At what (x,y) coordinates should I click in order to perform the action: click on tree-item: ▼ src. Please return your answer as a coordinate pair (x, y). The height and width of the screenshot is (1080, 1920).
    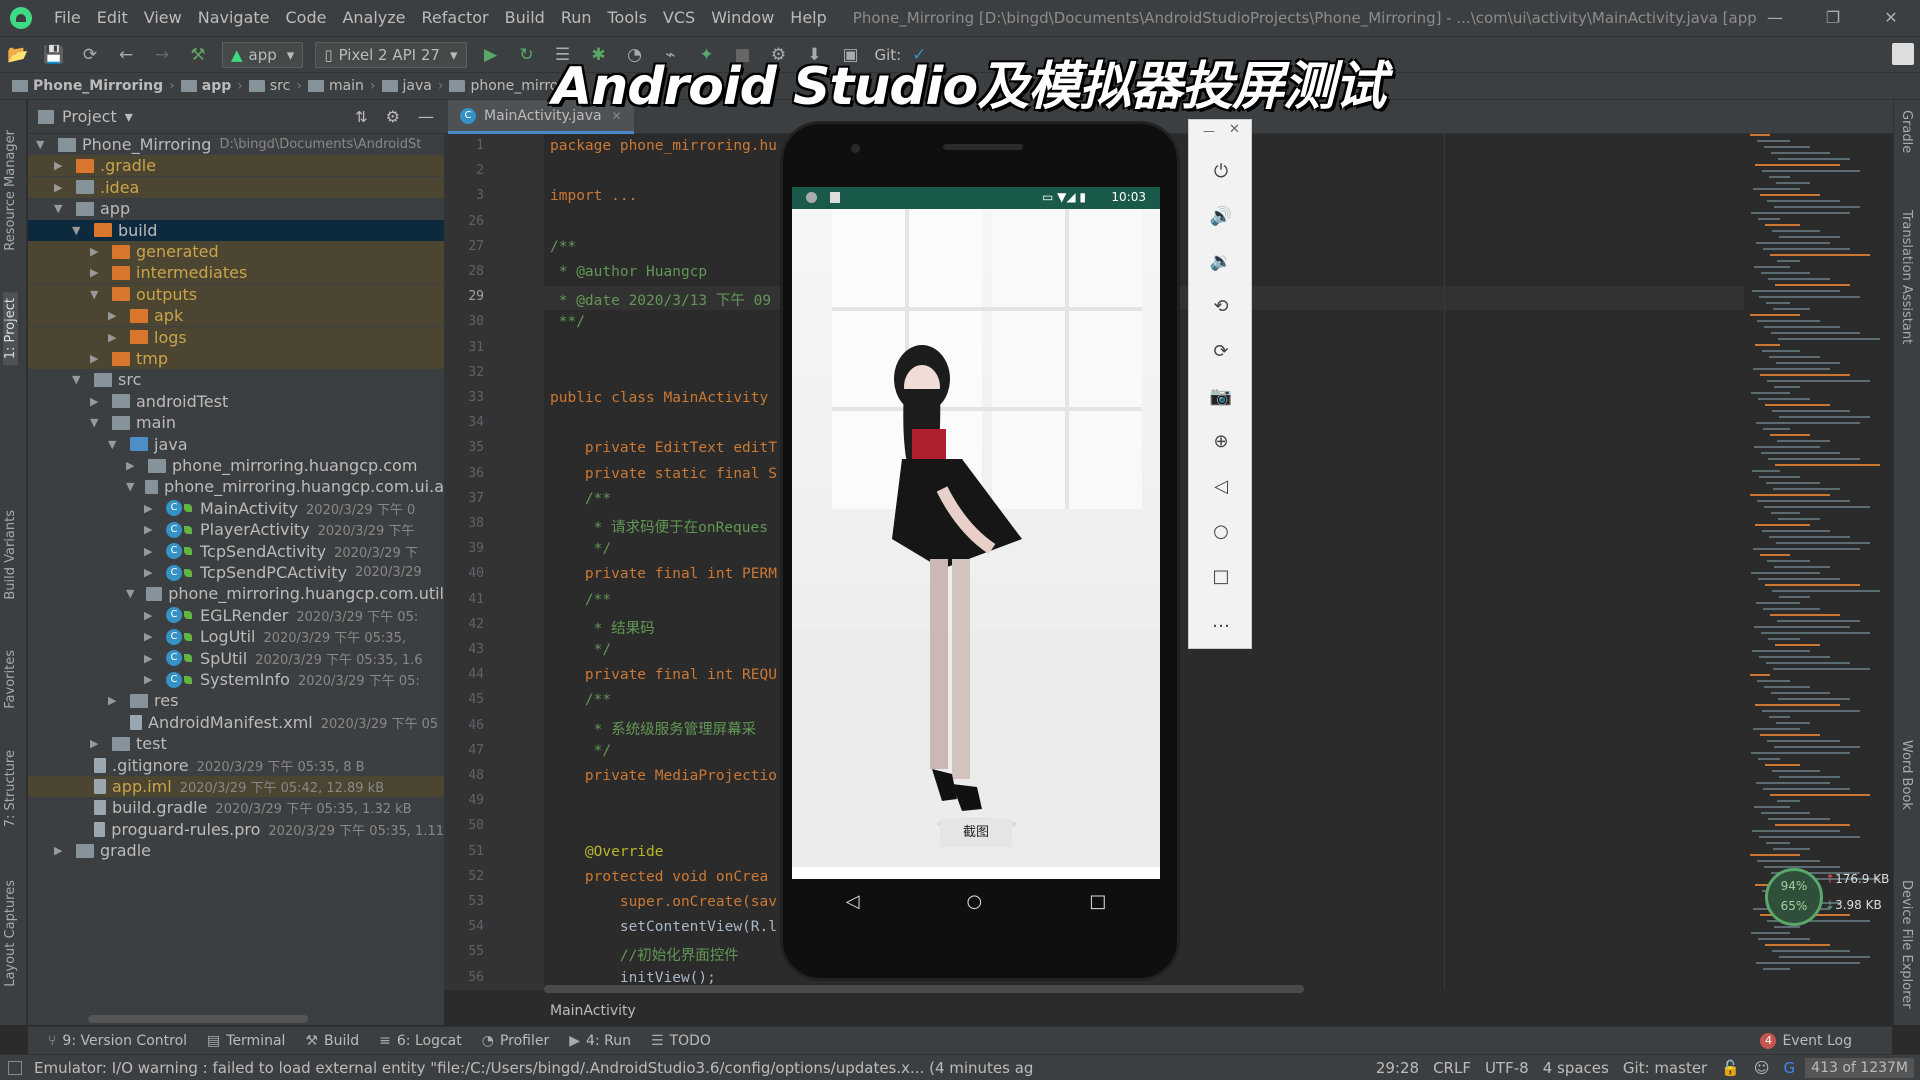
    Looking at the image, I should click on (236, 379).